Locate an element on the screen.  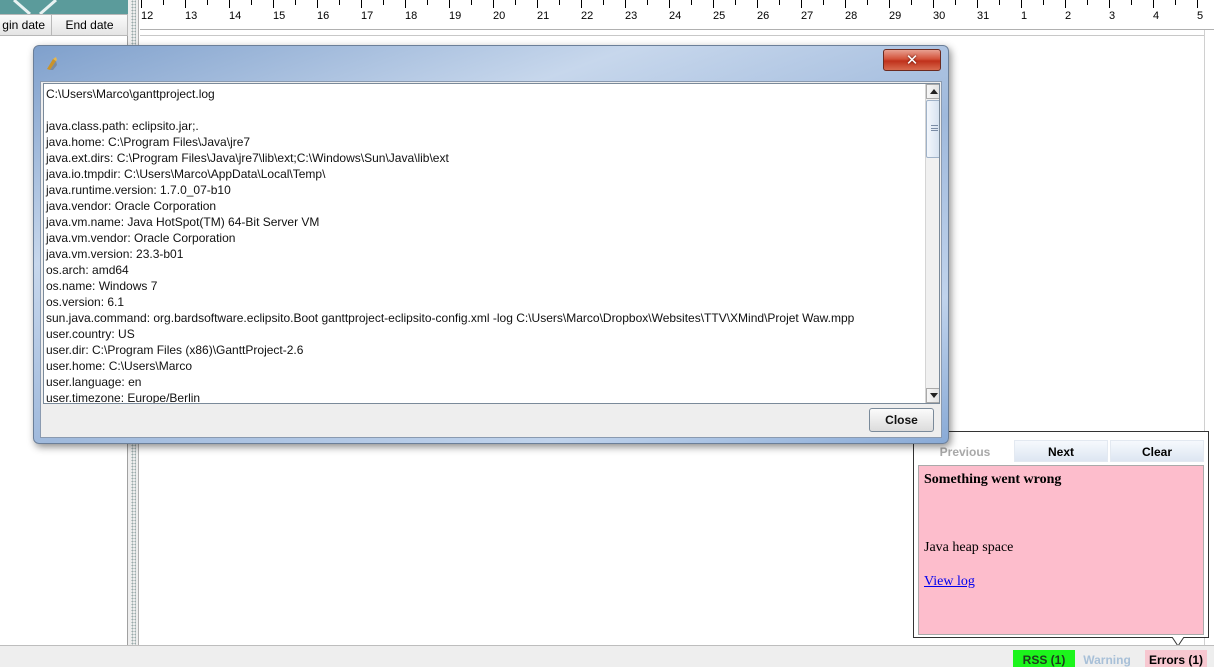
begin-date-column-header: gin date is located at coordinates (26, 25).